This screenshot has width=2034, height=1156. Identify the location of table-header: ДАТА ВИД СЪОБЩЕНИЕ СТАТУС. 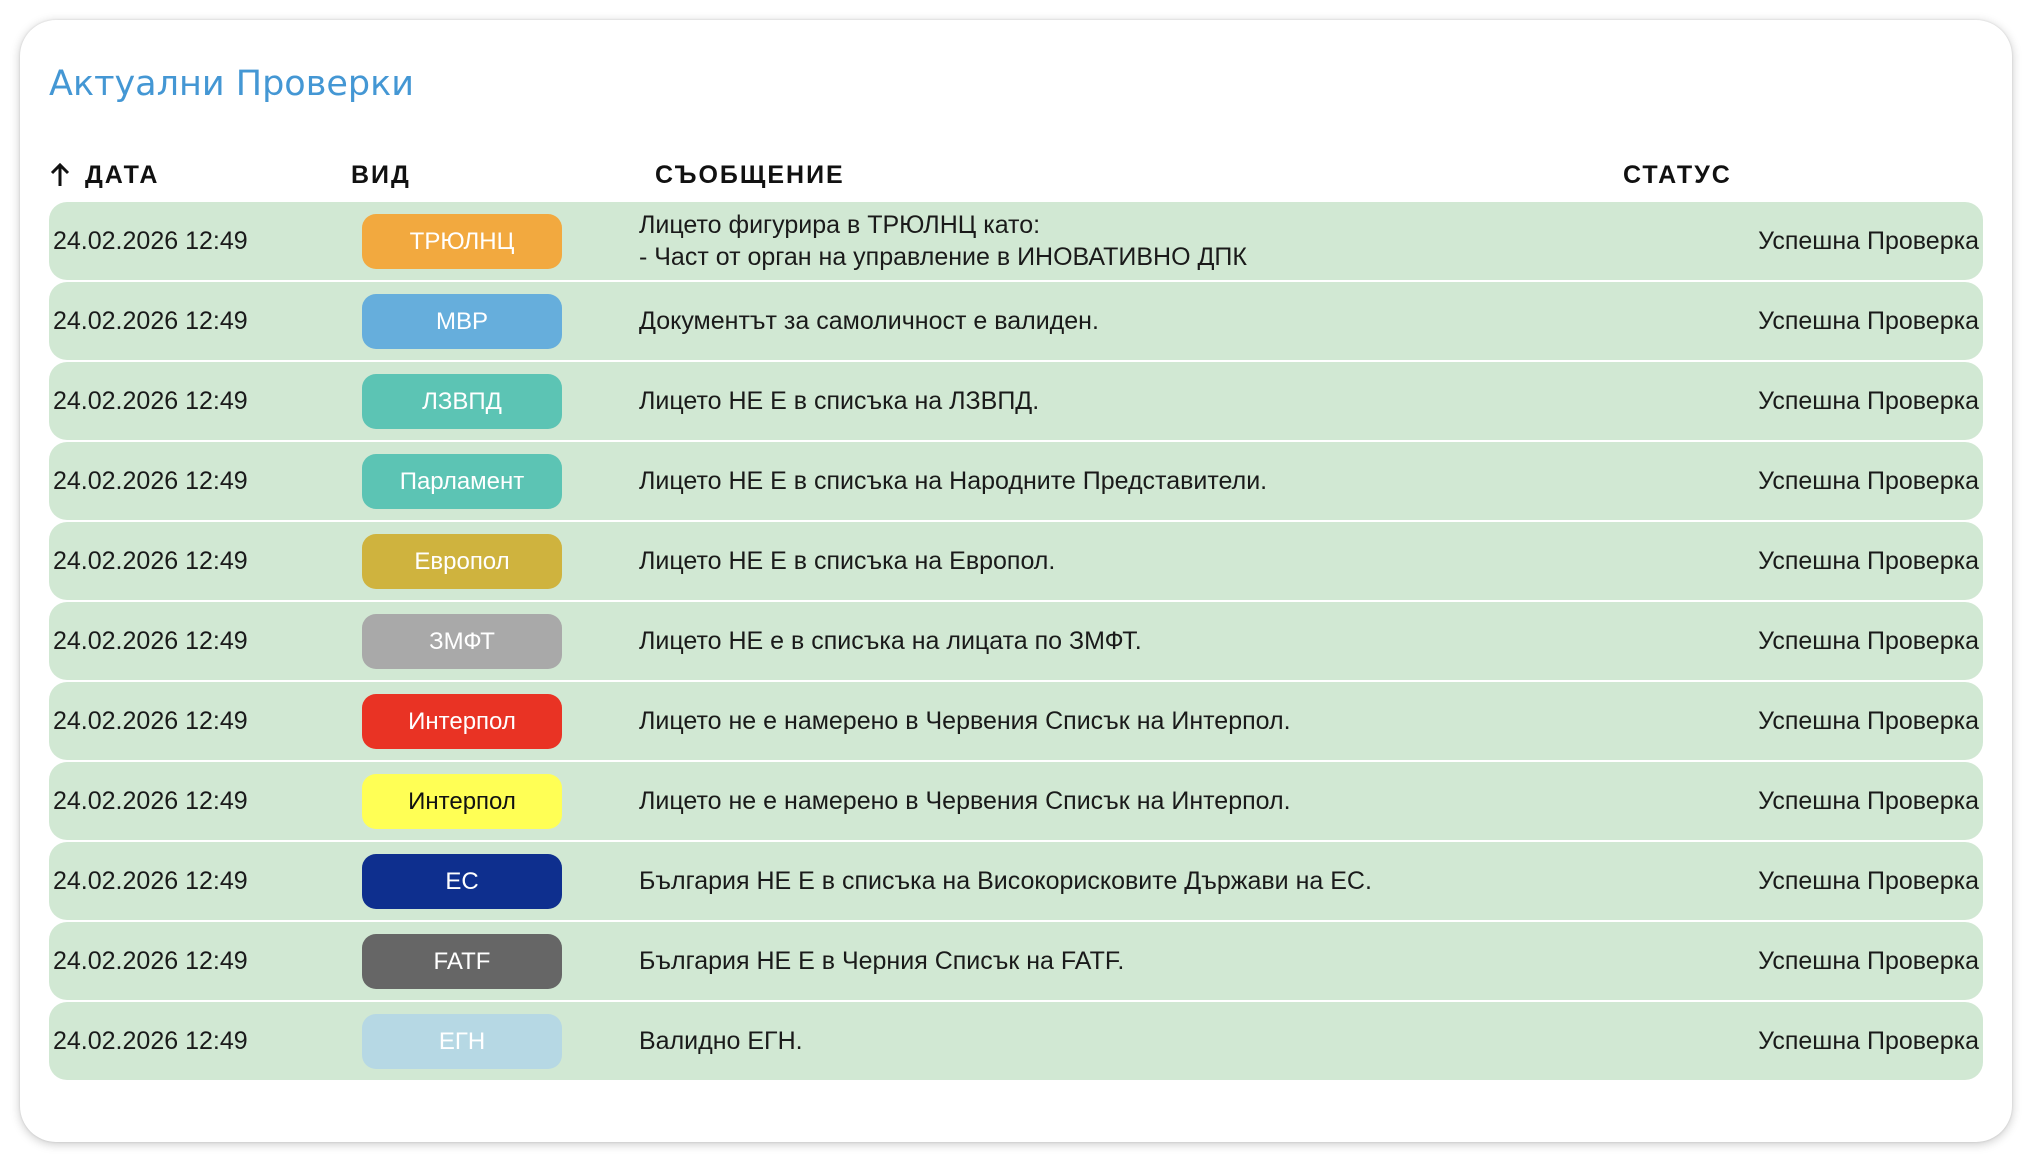
(1016, 175).